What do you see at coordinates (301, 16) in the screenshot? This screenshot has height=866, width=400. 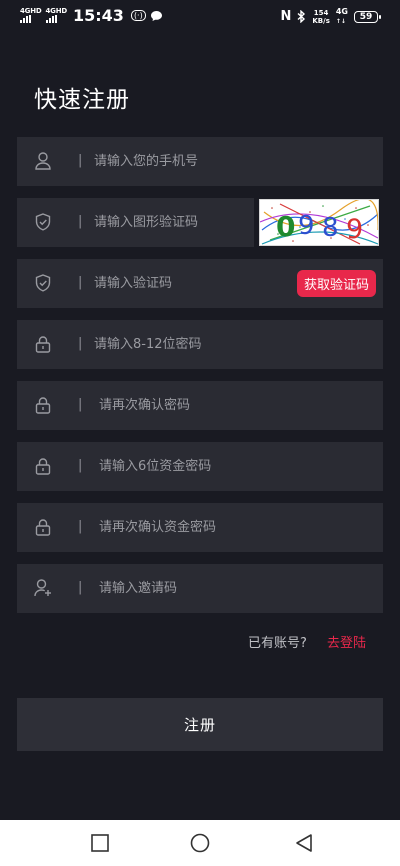 I see `bluetooth-icon` at bounding box center [301, 16].